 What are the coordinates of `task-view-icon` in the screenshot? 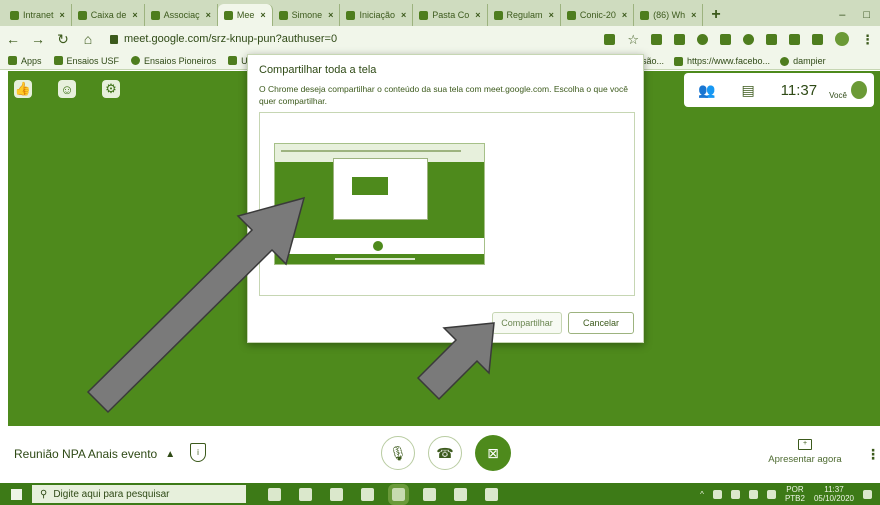 It's located at (274, 494).